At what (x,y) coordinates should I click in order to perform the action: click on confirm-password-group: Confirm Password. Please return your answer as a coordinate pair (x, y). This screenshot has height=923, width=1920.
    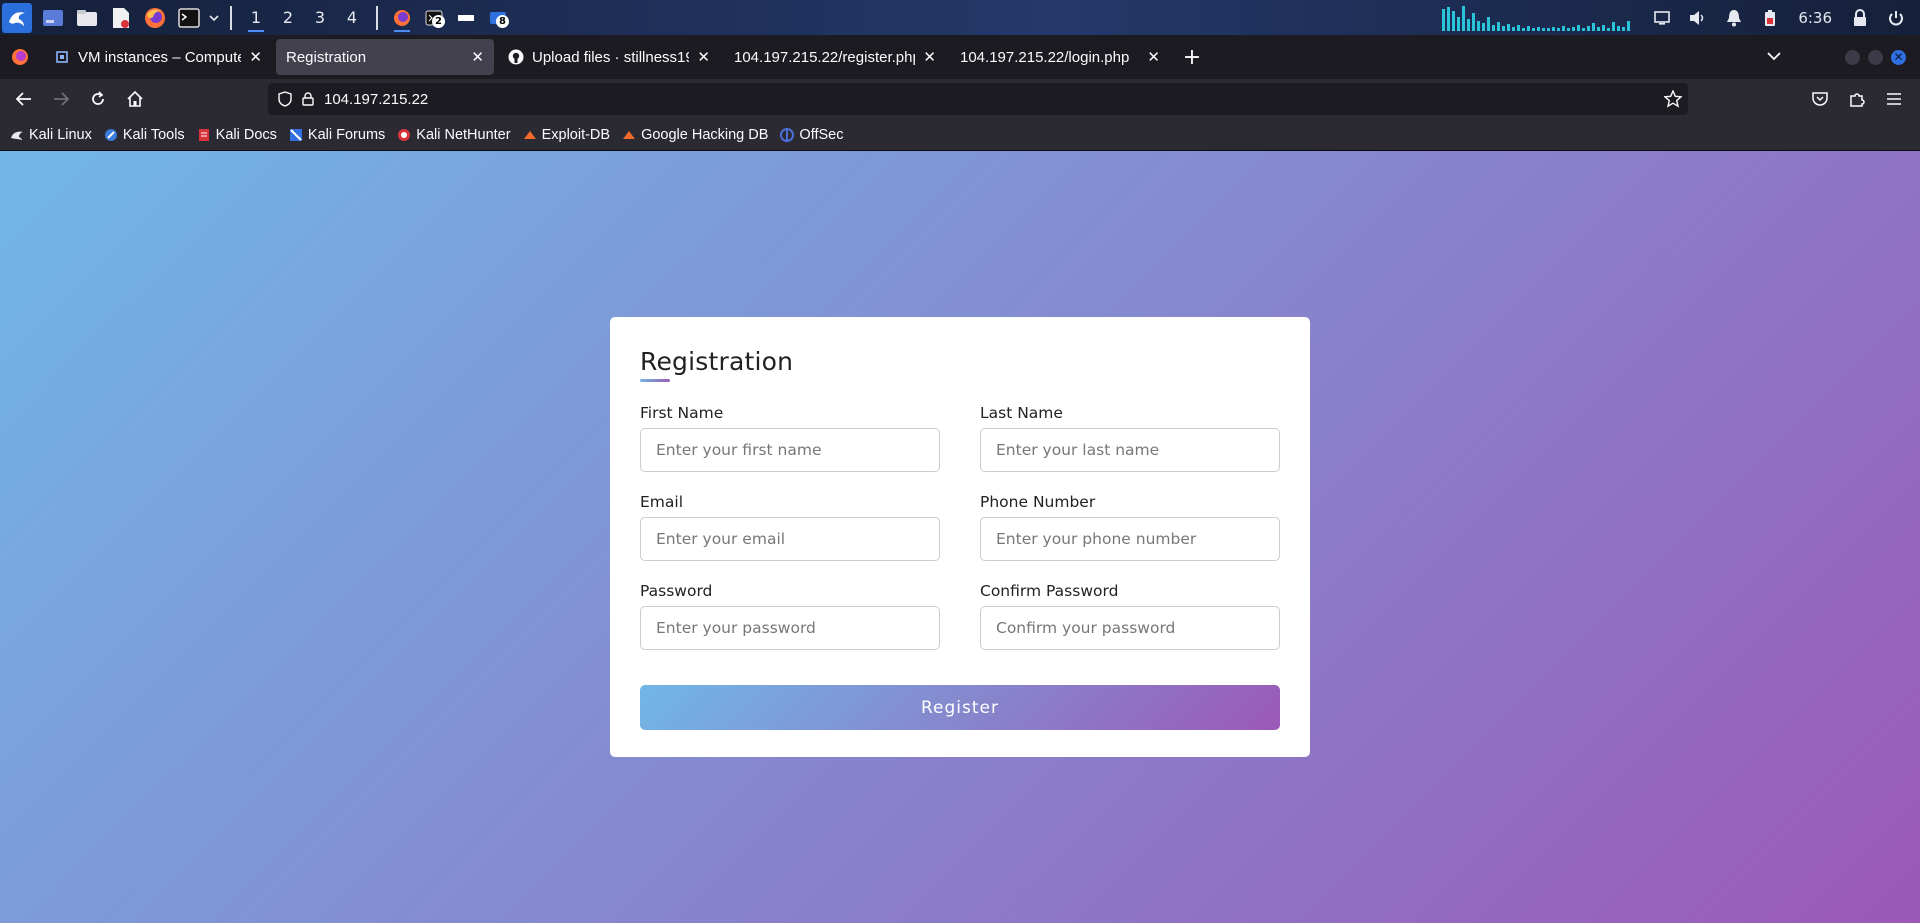
    Looking at the image, I should click on (1130, 616).